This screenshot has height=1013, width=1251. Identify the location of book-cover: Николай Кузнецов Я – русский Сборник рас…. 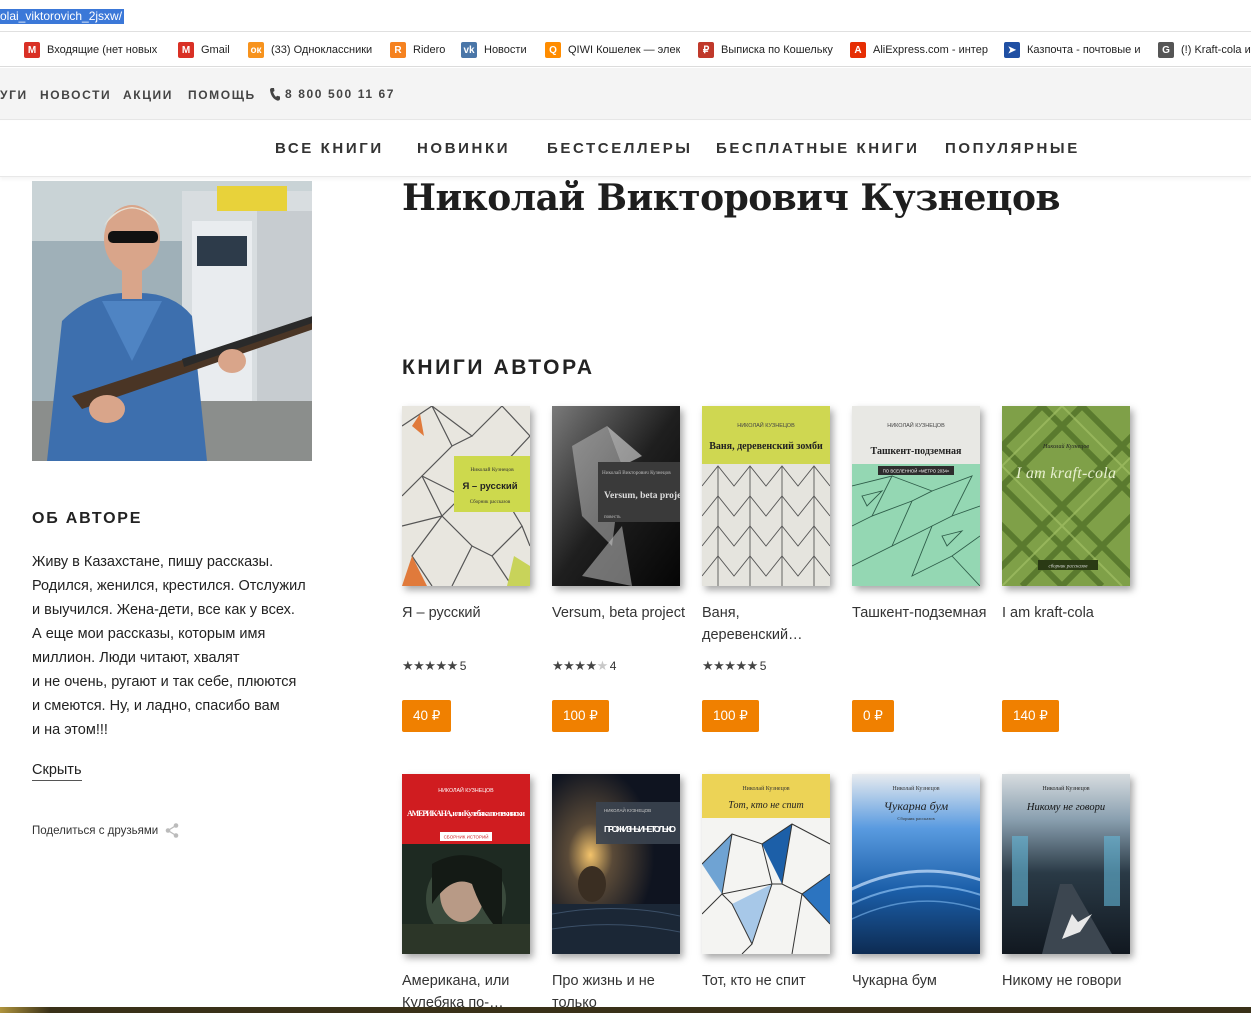
(466, 496).